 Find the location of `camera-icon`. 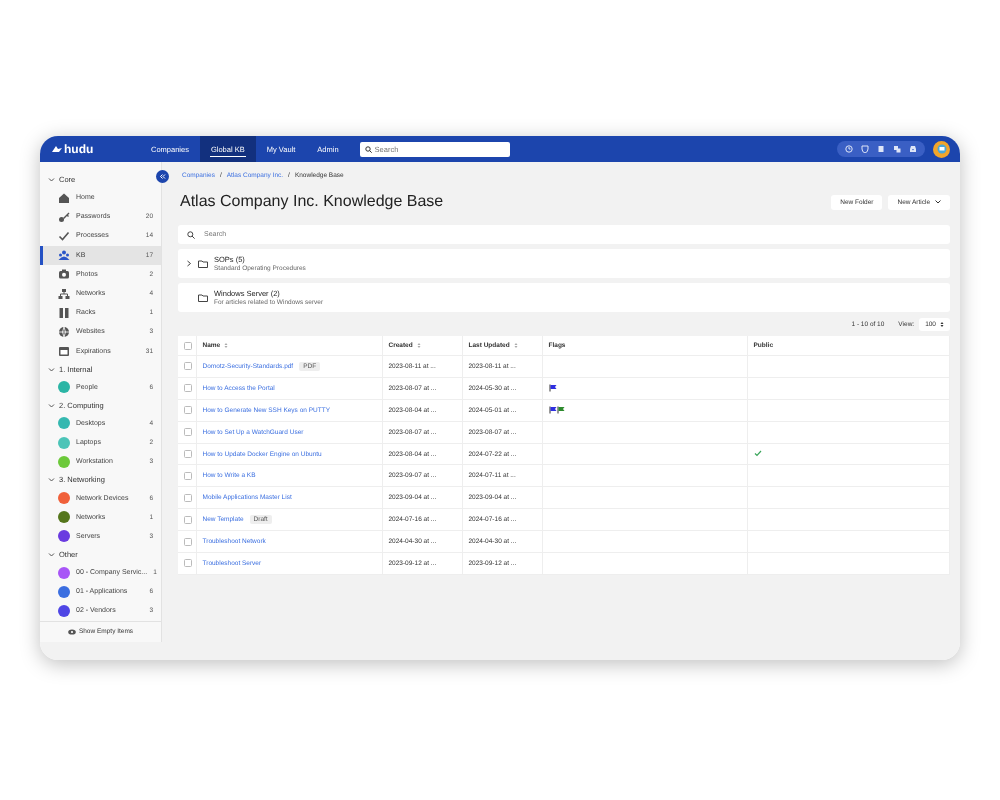

camera-icon is located at coordinates (64, 274).